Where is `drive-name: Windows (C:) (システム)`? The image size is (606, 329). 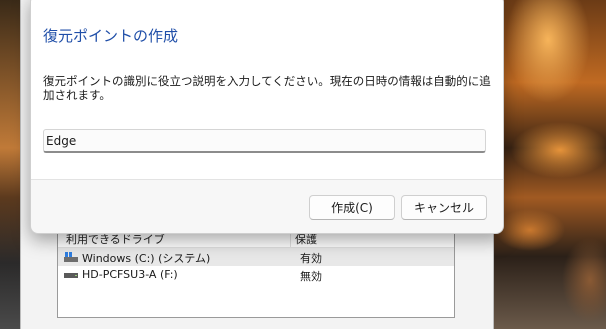
drive-name: Windows (C:) (システム) is located at coordinates (146, 258).